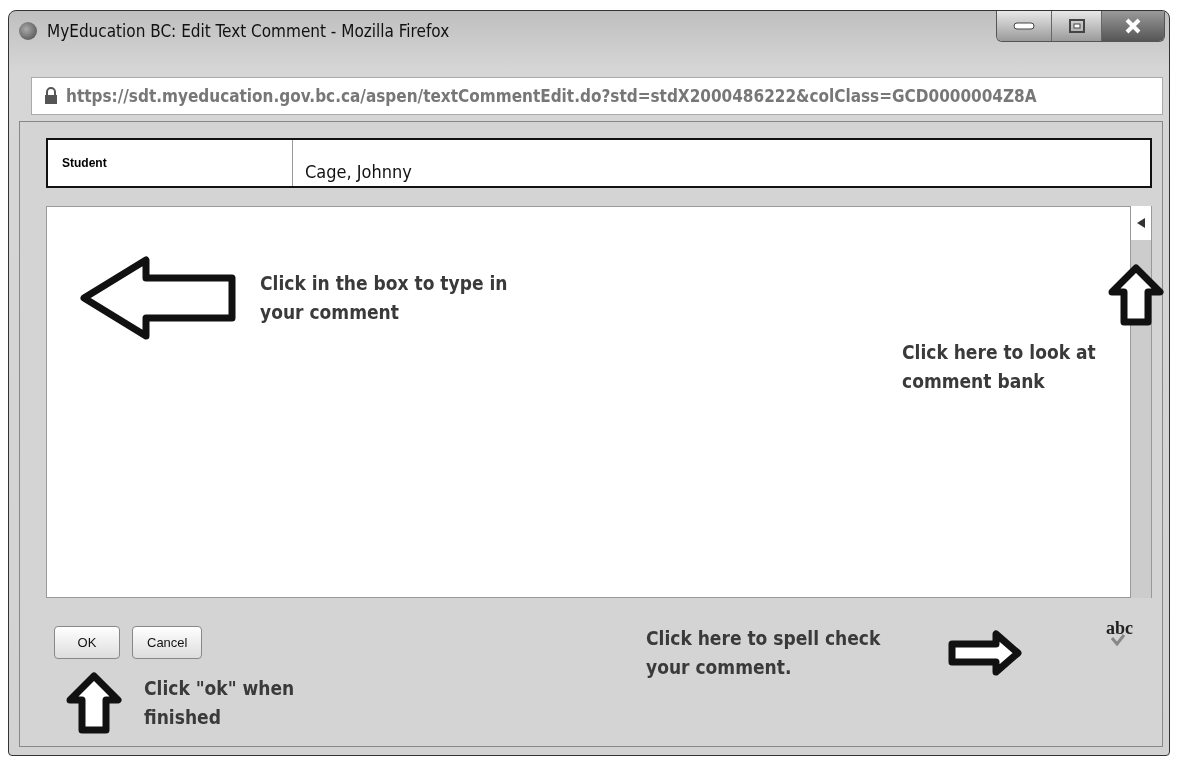 The width and height of the screenshot is (1187, 764). Describe the element at coordinates (51, 96) in the screenshot. I see `lock-icon` at that location.